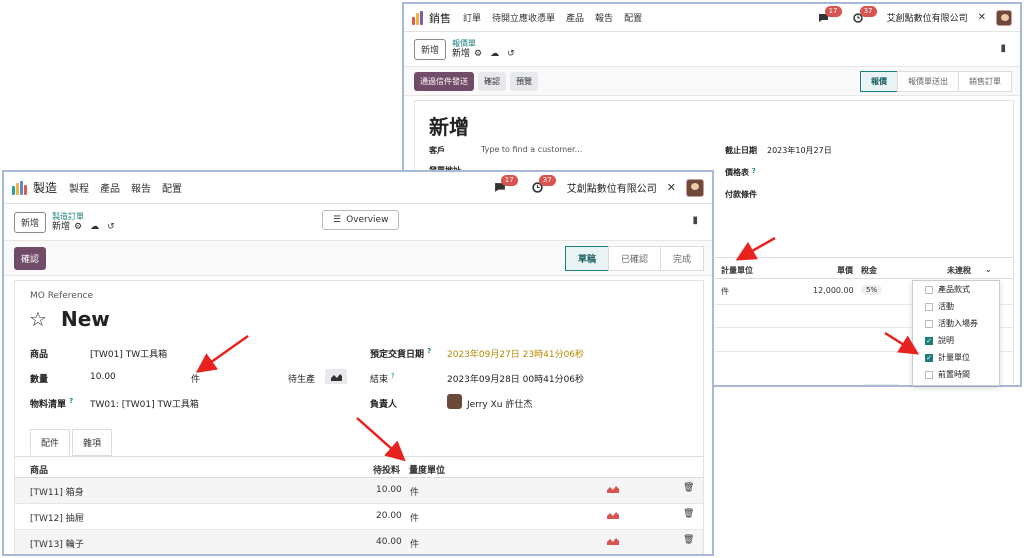  What do you see at coordinates (79, 187) in the screenshot?
I see `nav-operations: 製程` at bounding box center [79, 187].